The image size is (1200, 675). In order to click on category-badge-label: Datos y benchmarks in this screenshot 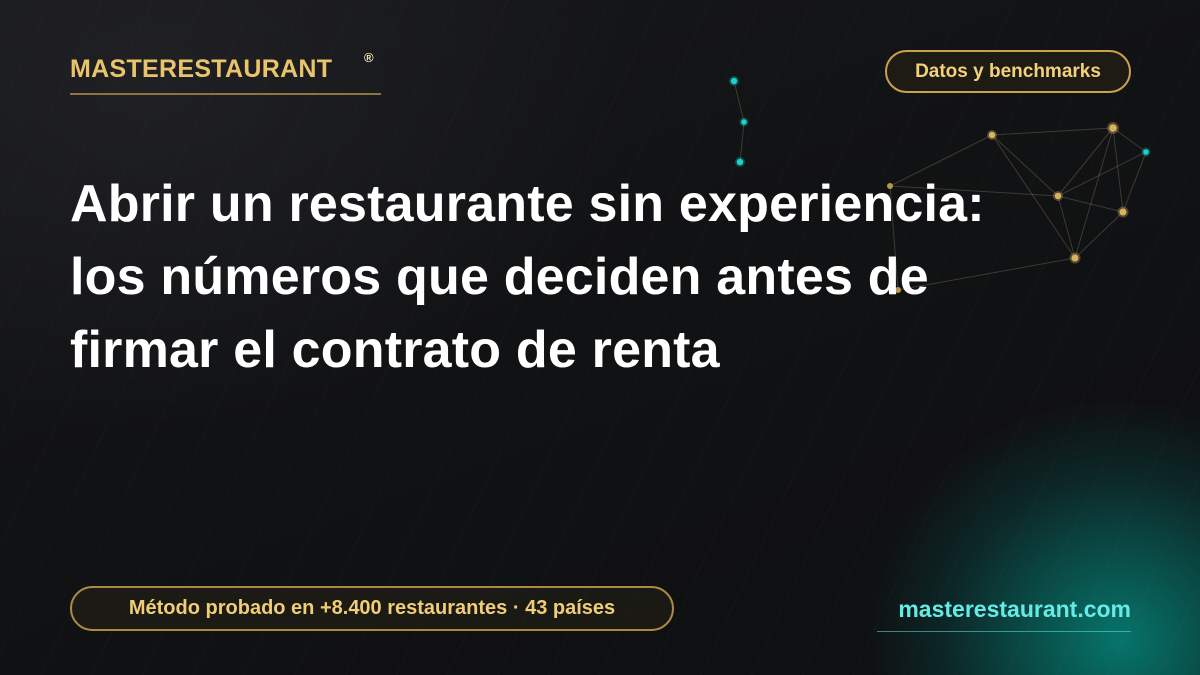, I will do `click(1008, 71)`.